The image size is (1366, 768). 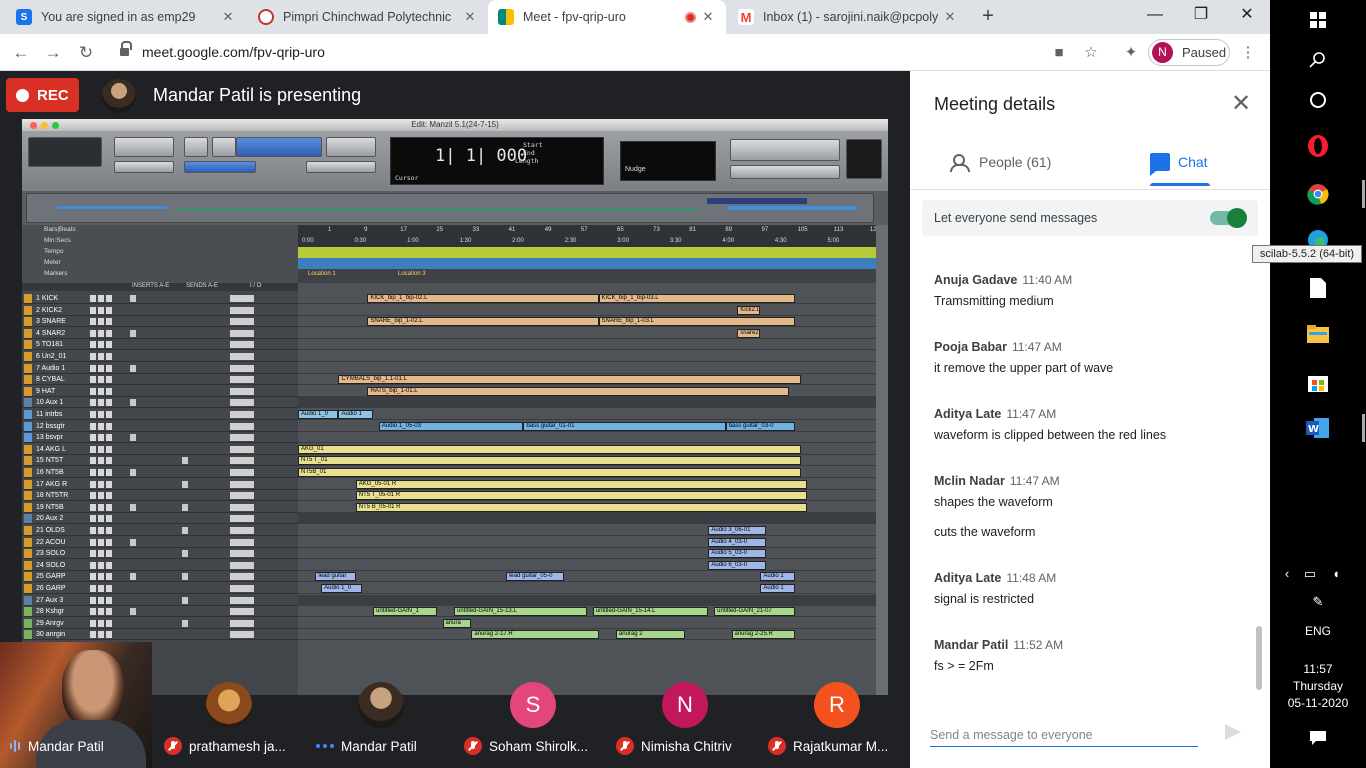 What do you see at coordinates (1318, 631) in the screenshot?
I see `input-language: ENG` at bounding box center [1318, 631].